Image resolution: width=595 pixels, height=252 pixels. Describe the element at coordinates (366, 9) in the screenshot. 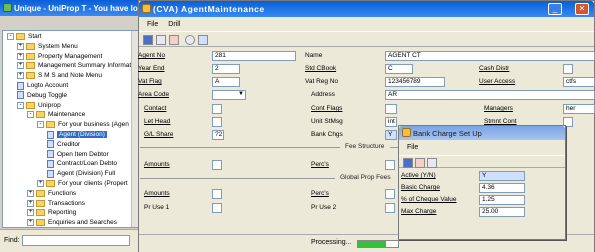

I see `main-window-titlebar: (CVA) AgentMaintenance` at that location.